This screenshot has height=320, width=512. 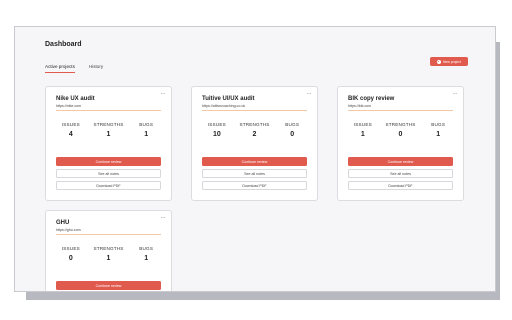 What do you see at coordinates (254, 134) in the screenshot?
I see `strengths-value: 2` at bounding box center [254, 134].